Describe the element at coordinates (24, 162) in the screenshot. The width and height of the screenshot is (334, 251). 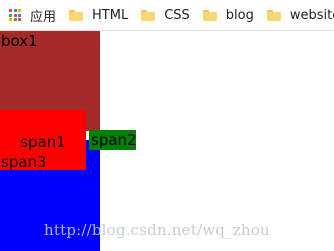
I see `span3: span3` at that location.